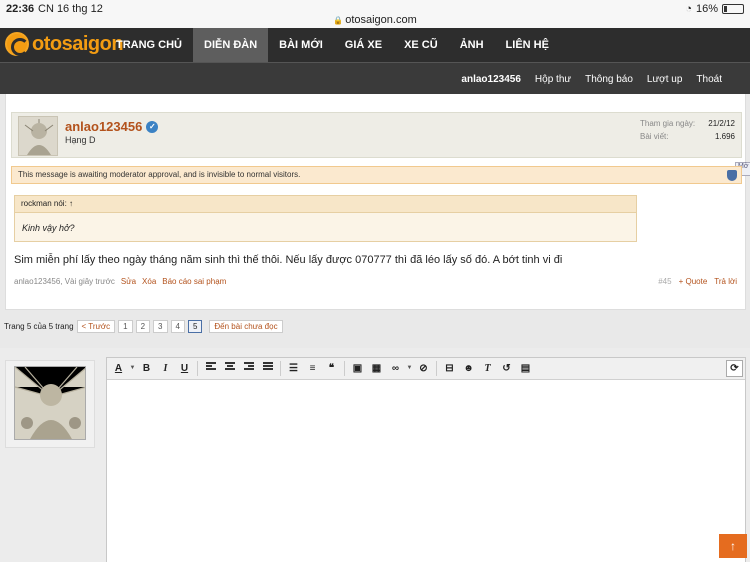 This screenshot has height=562, width=750. Describe the element at coordinates (363, 45) in the screenshot. I see `nav-item-3: GIÁ XE` at that location.